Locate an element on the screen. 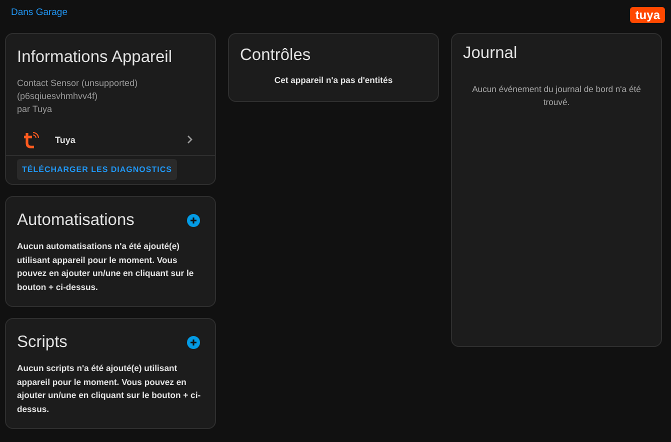 The width and height of the screenshot is (671, 442). card-title: Automatisations is located at coordinates (75, 220).